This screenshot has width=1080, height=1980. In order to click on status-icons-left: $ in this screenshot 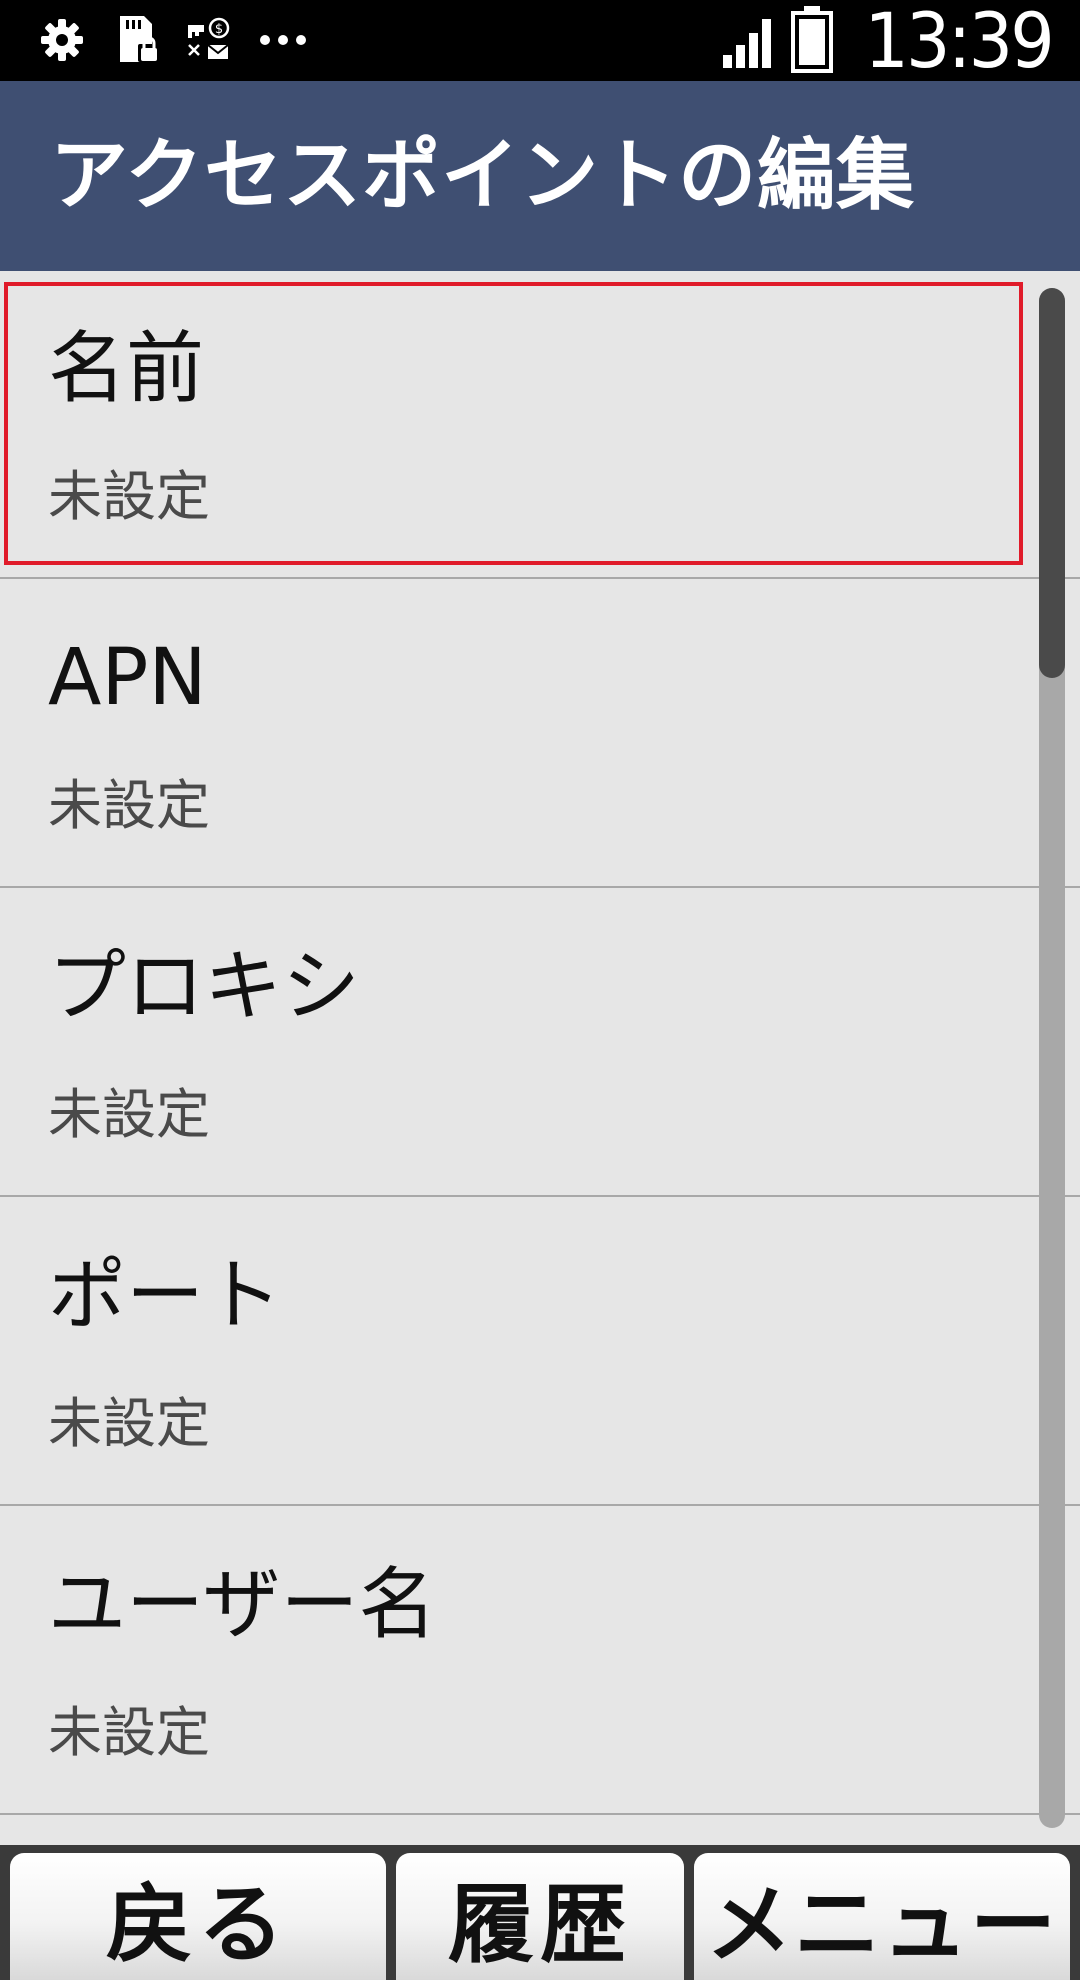, I will do `click(173, 40)`.